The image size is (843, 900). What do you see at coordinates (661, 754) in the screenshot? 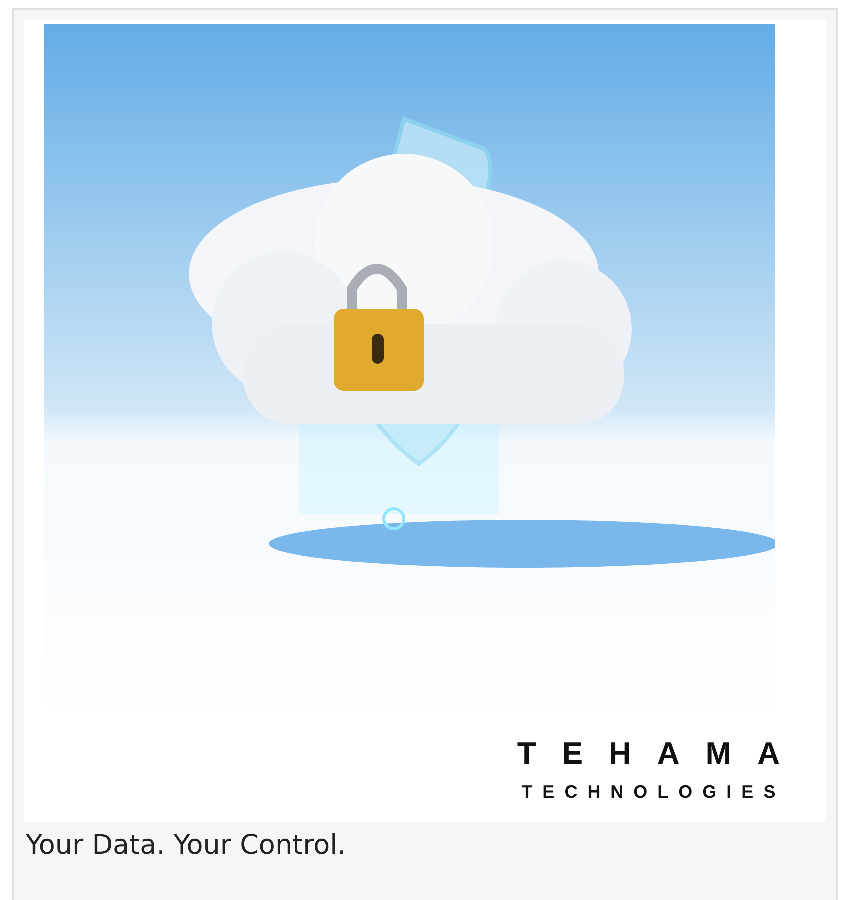
I see `logo-wordmark: TEHAMA` at bounding box center [661, 754].